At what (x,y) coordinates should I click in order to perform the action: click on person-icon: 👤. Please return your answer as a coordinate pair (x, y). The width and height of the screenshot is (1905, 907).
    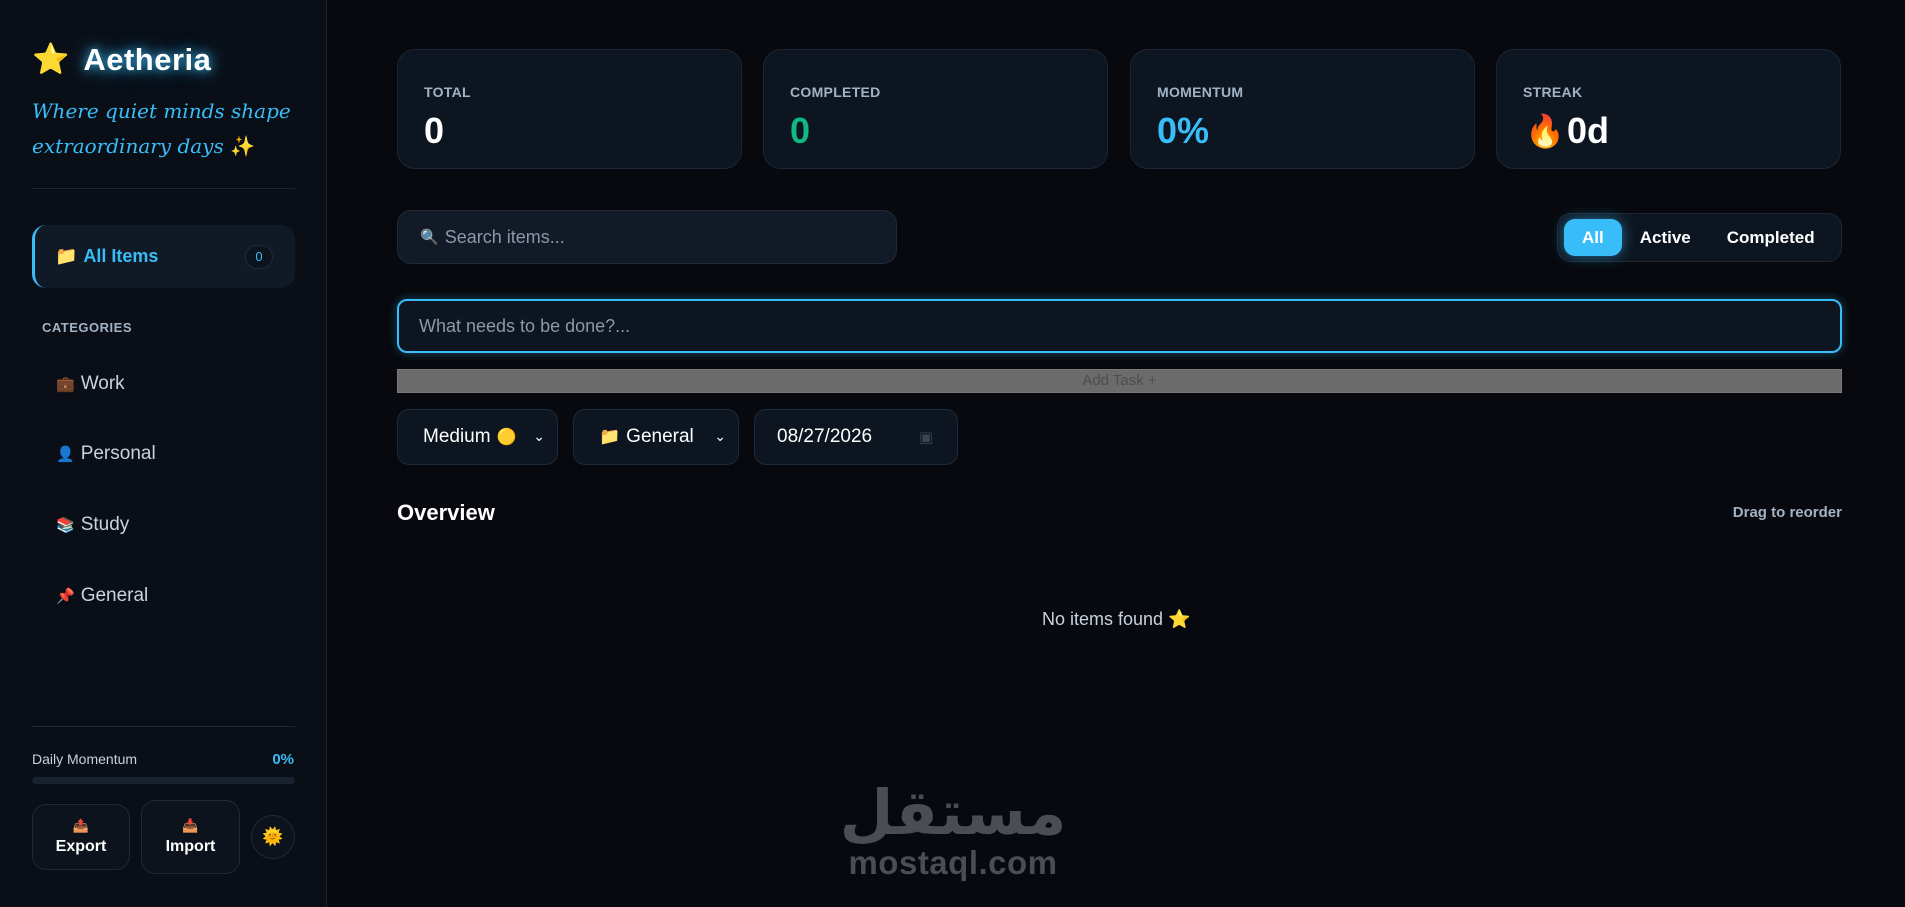
    Looking at the image, I should click on (65, 454).